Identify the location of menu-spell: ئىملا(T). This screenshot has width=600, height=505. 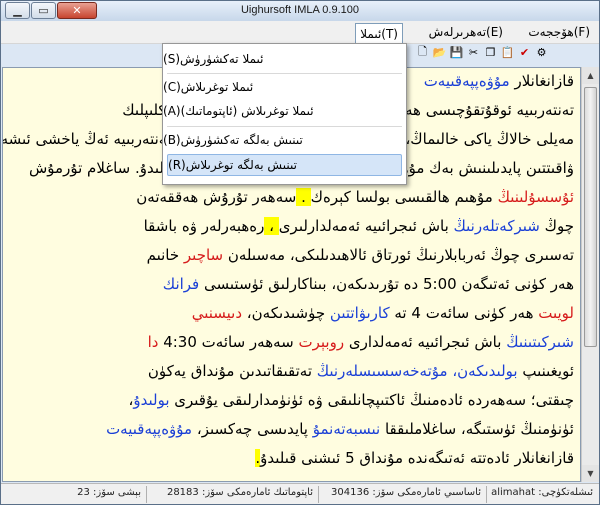
(379, 33).